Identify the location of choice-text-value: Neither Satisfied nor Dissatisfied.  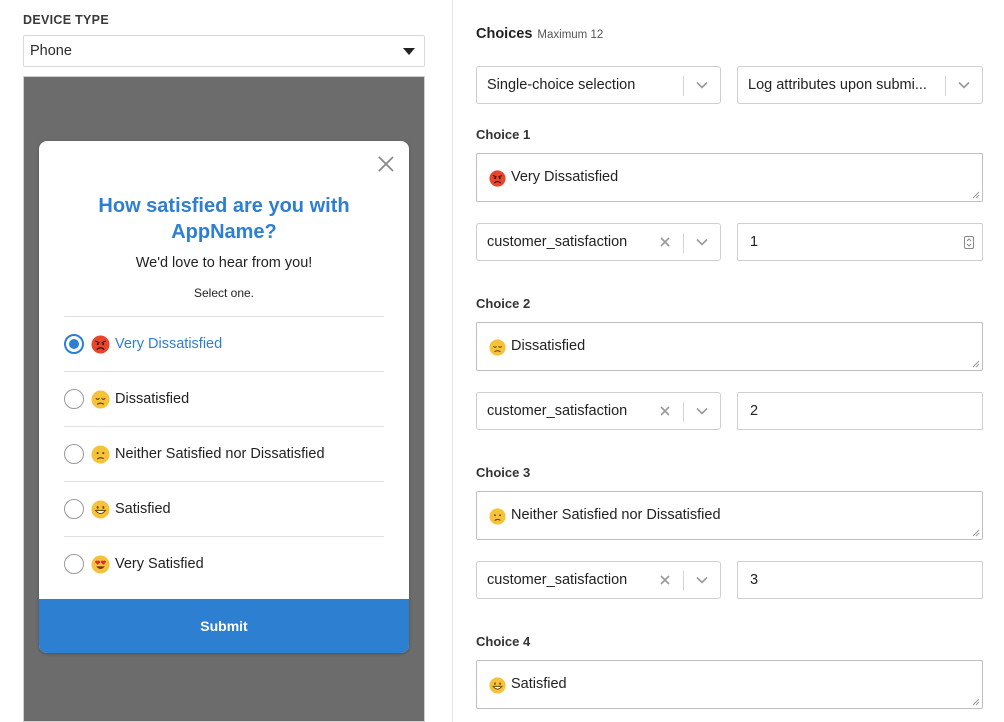
(616, 515).